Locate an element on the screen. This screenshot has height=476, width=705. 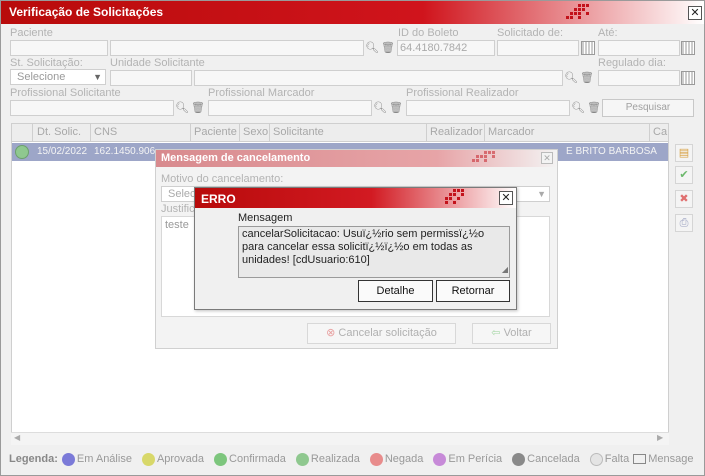
cancelar-solicitacao-button: ⊗ Cancelar solicitação is located at coordinates (381, 333).